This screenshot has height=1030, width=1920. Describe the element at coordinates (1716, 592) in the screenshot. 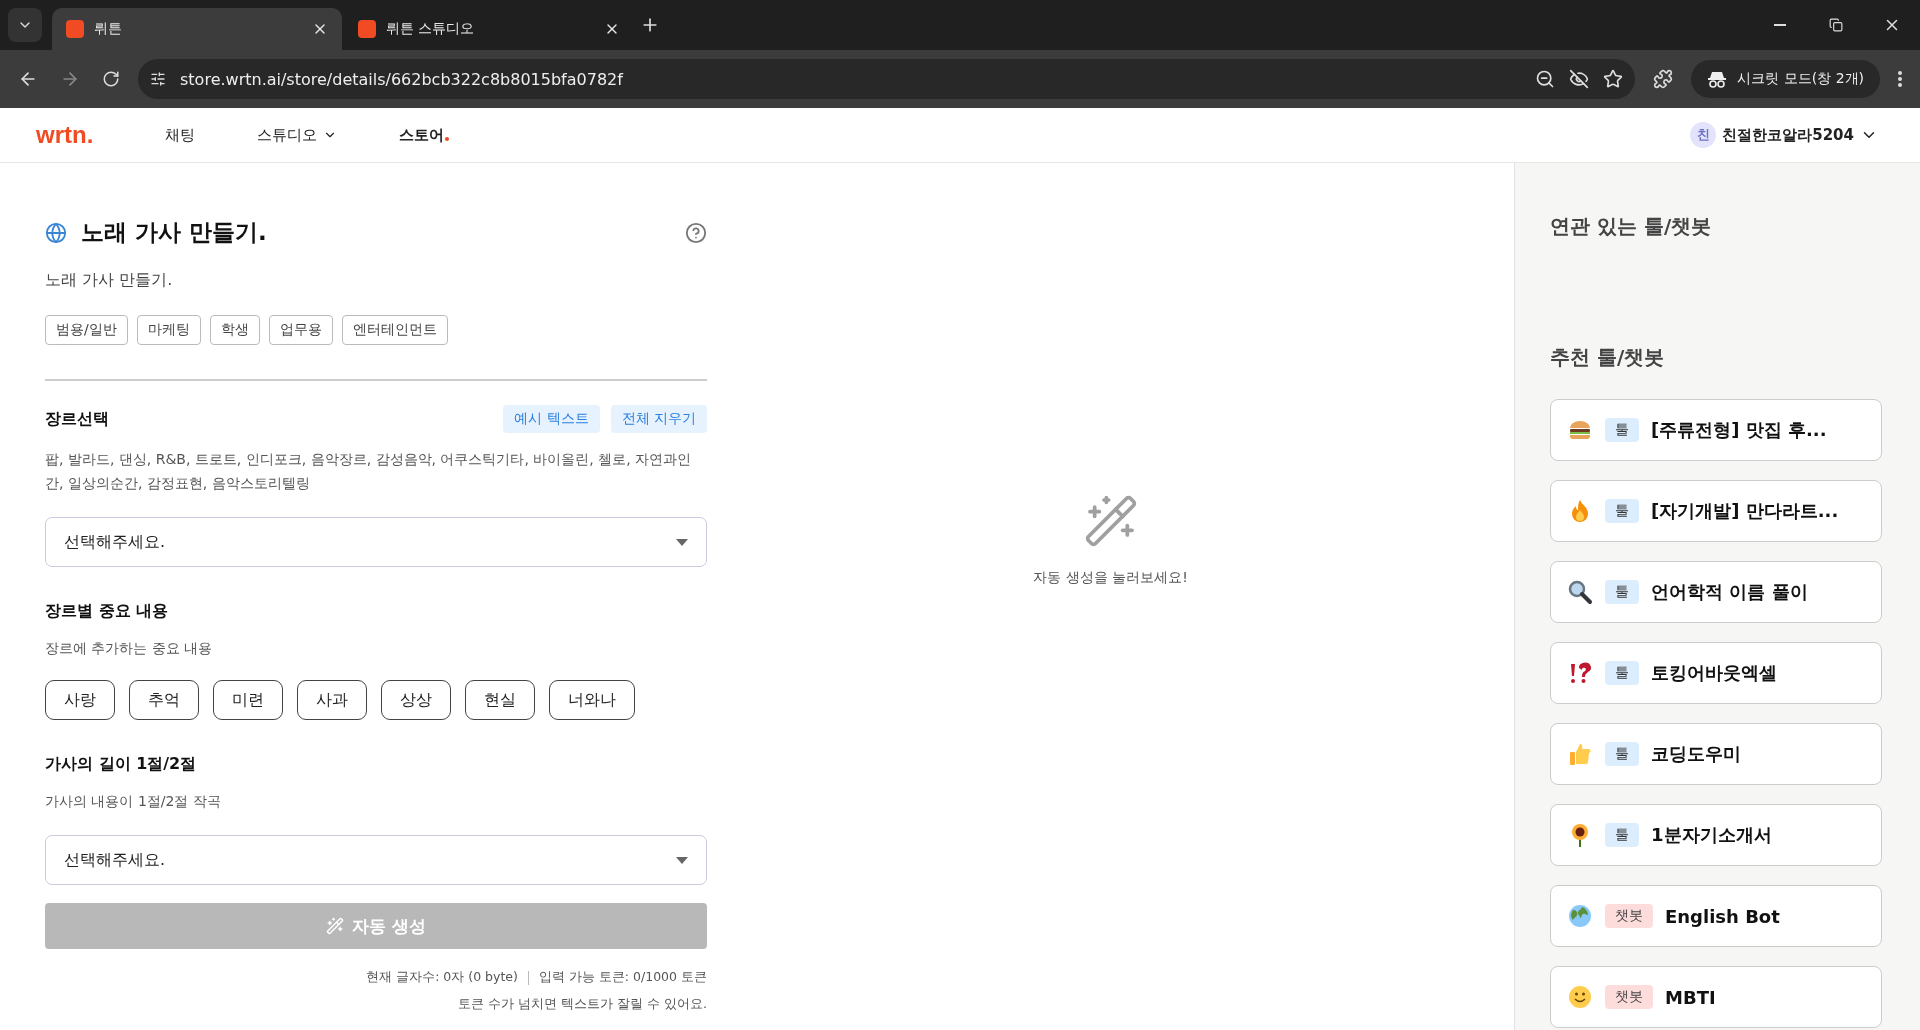

I see `recommendation-card: 툴 언어학적 이름 풀이` at that location.